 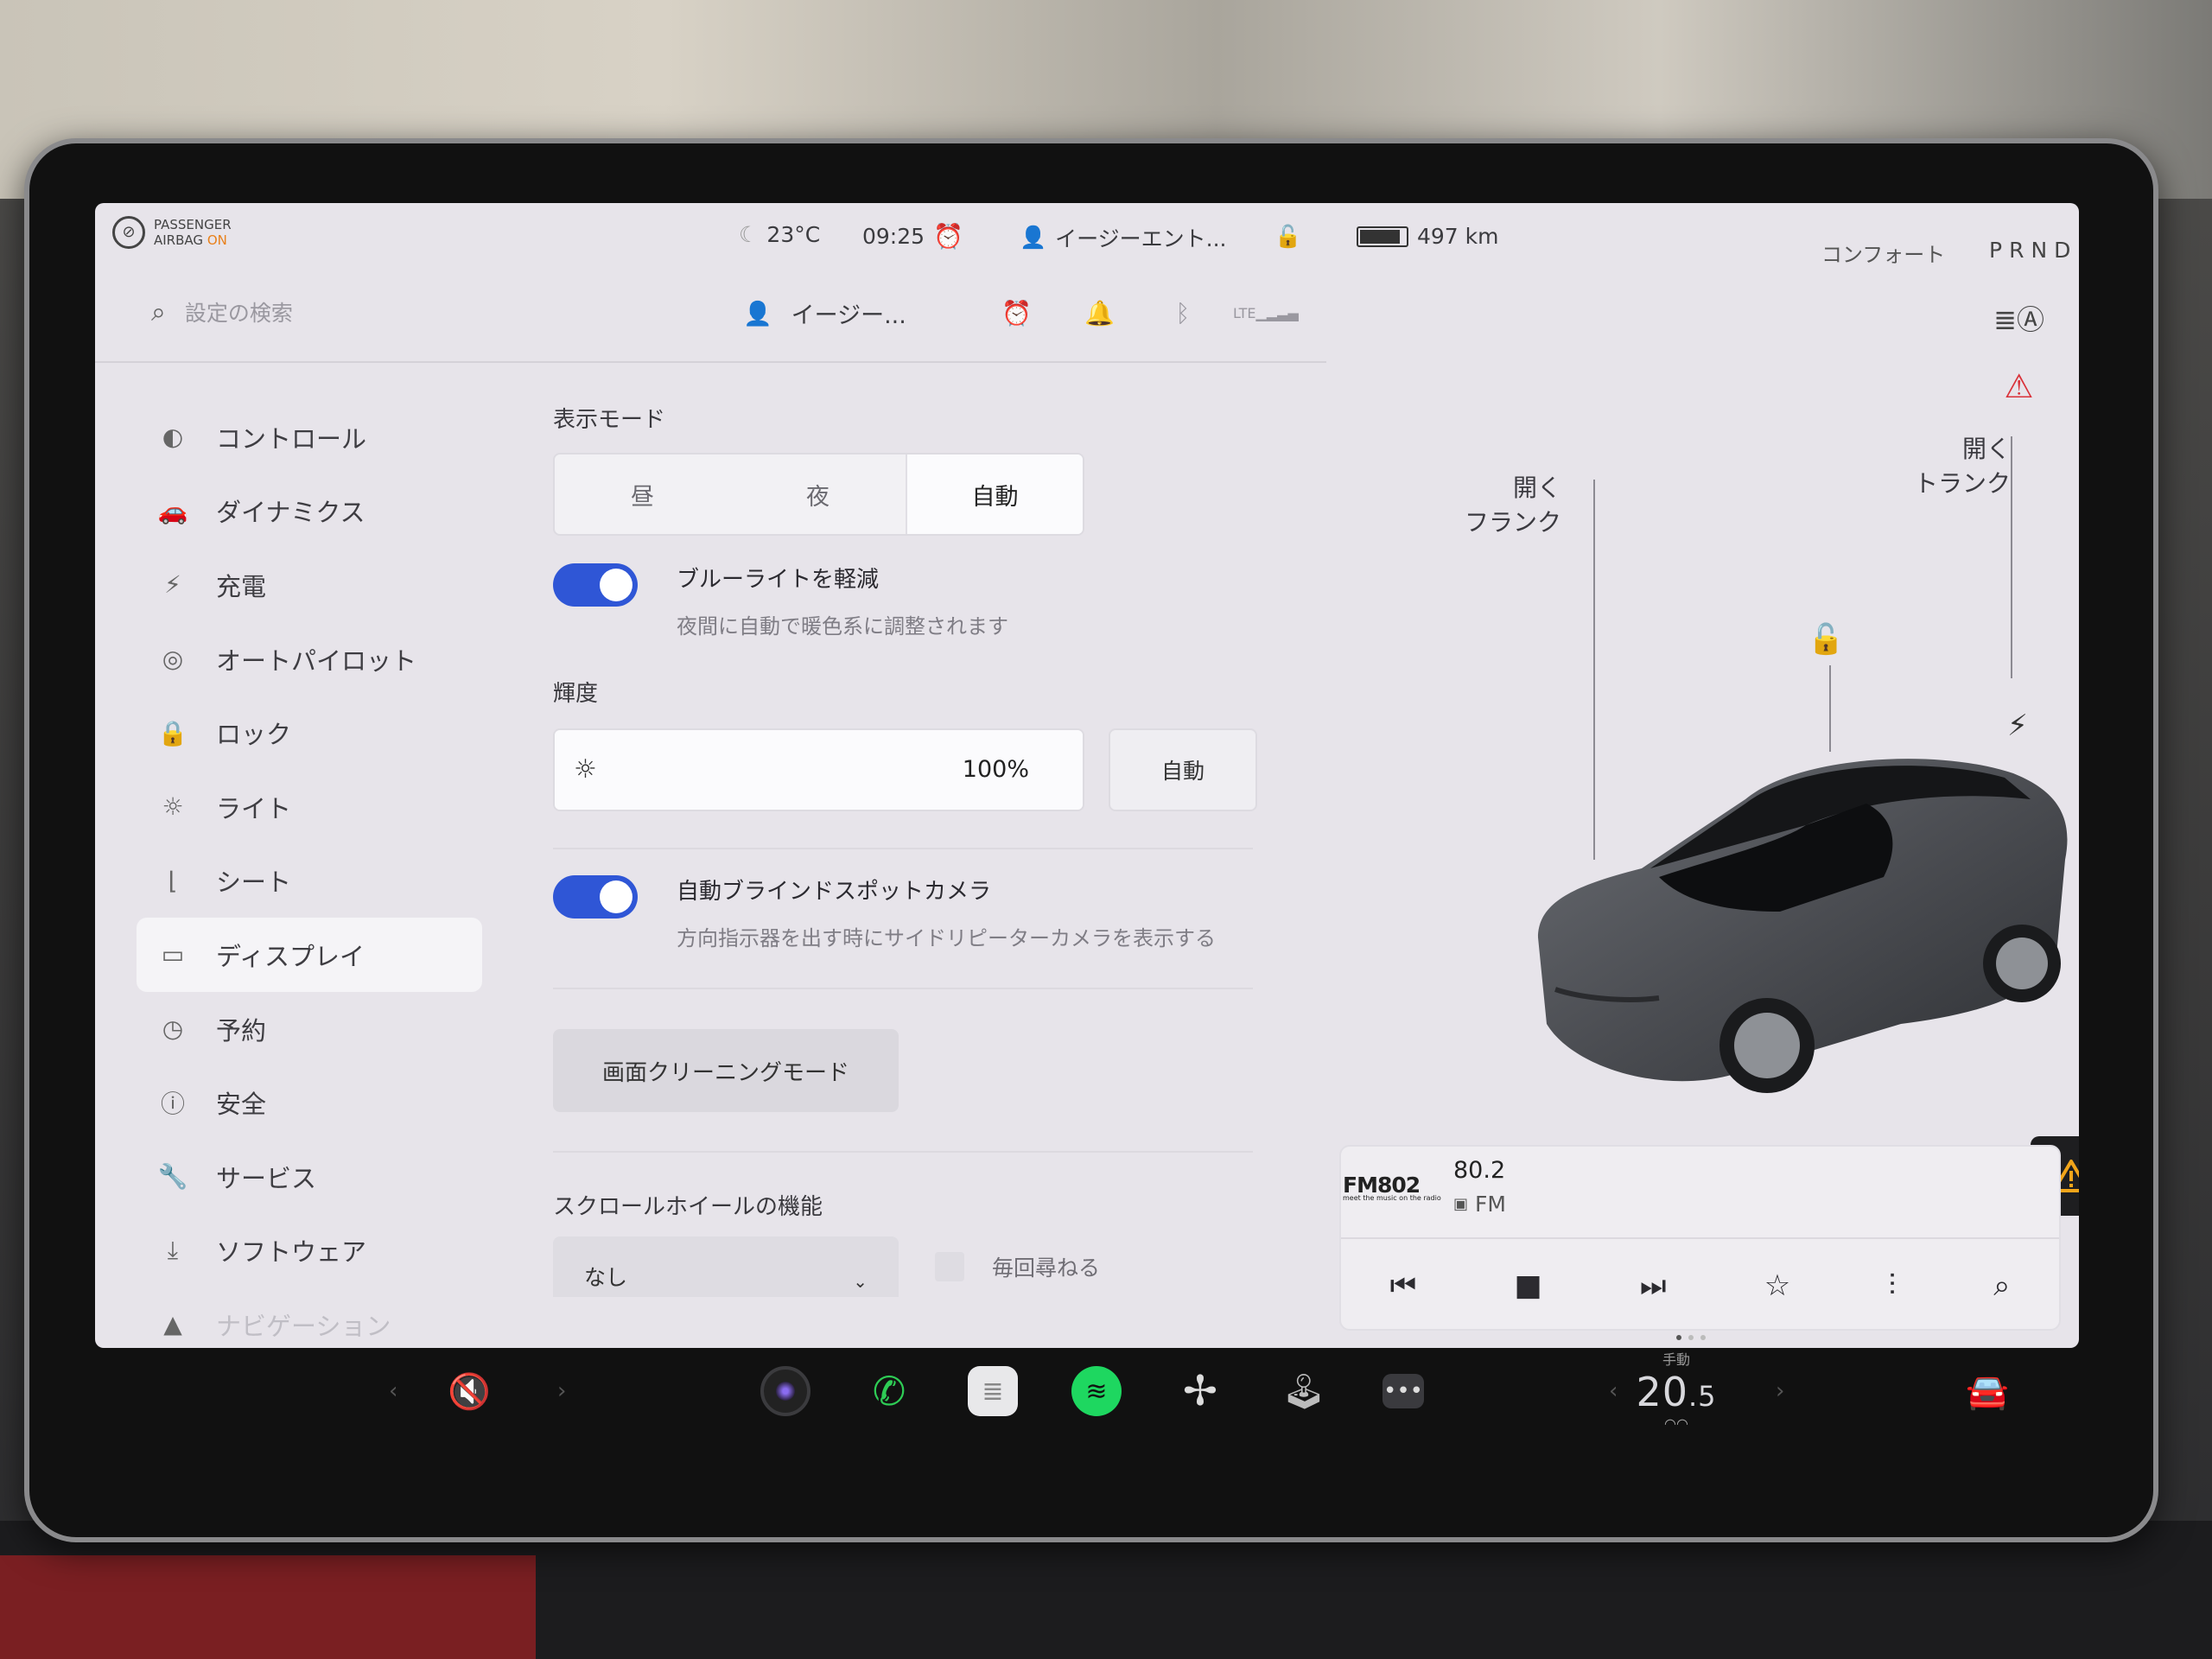 What do you see at coordinates (222, 311) in the screenshot?
I see `settings-search: ⌕ 設定の検索` at bounding box center [222, 311].